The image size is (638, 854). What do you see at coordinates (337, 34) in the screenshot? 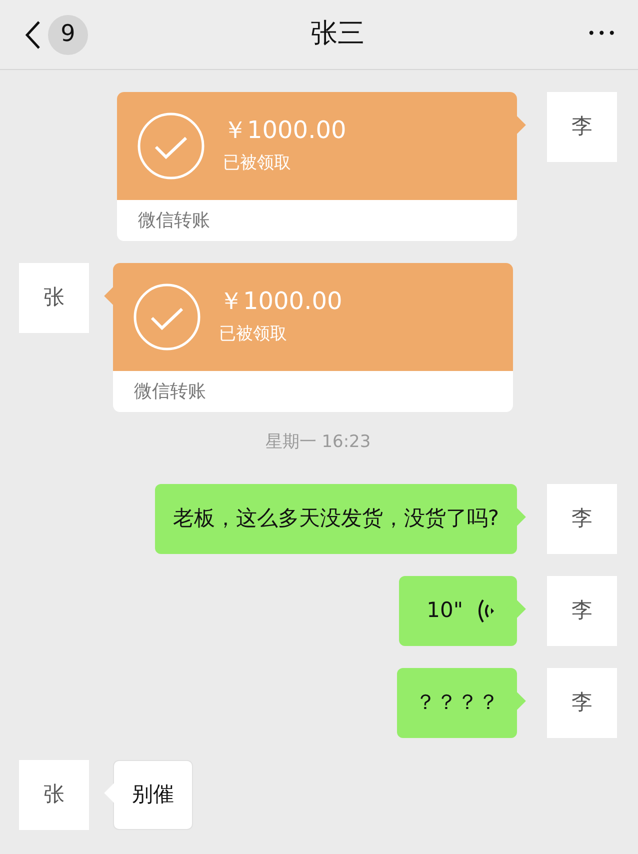
I see `chat-title: 张三` at bounding box center [337, 34].